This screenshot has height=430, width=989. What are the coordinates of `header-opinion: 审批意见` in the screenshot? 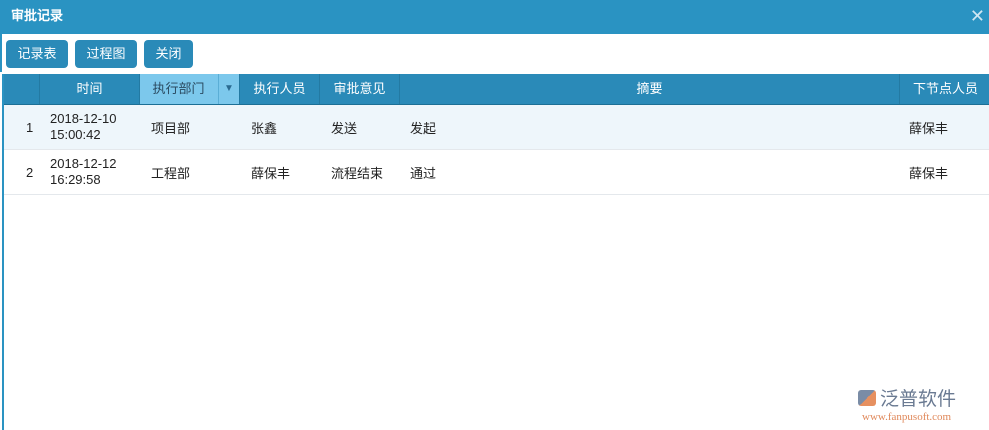 It's located at (360, 89).